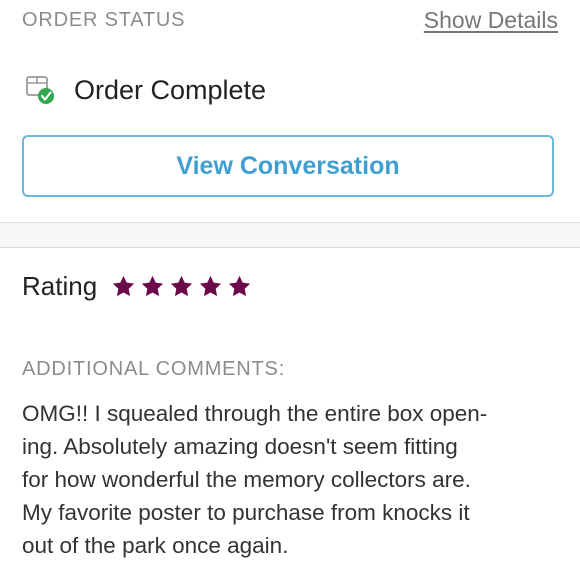 Image resolution: width=580 pixels, height=580 pixels. I want to click on order-status-row: Order Complete, so click(145, 90).